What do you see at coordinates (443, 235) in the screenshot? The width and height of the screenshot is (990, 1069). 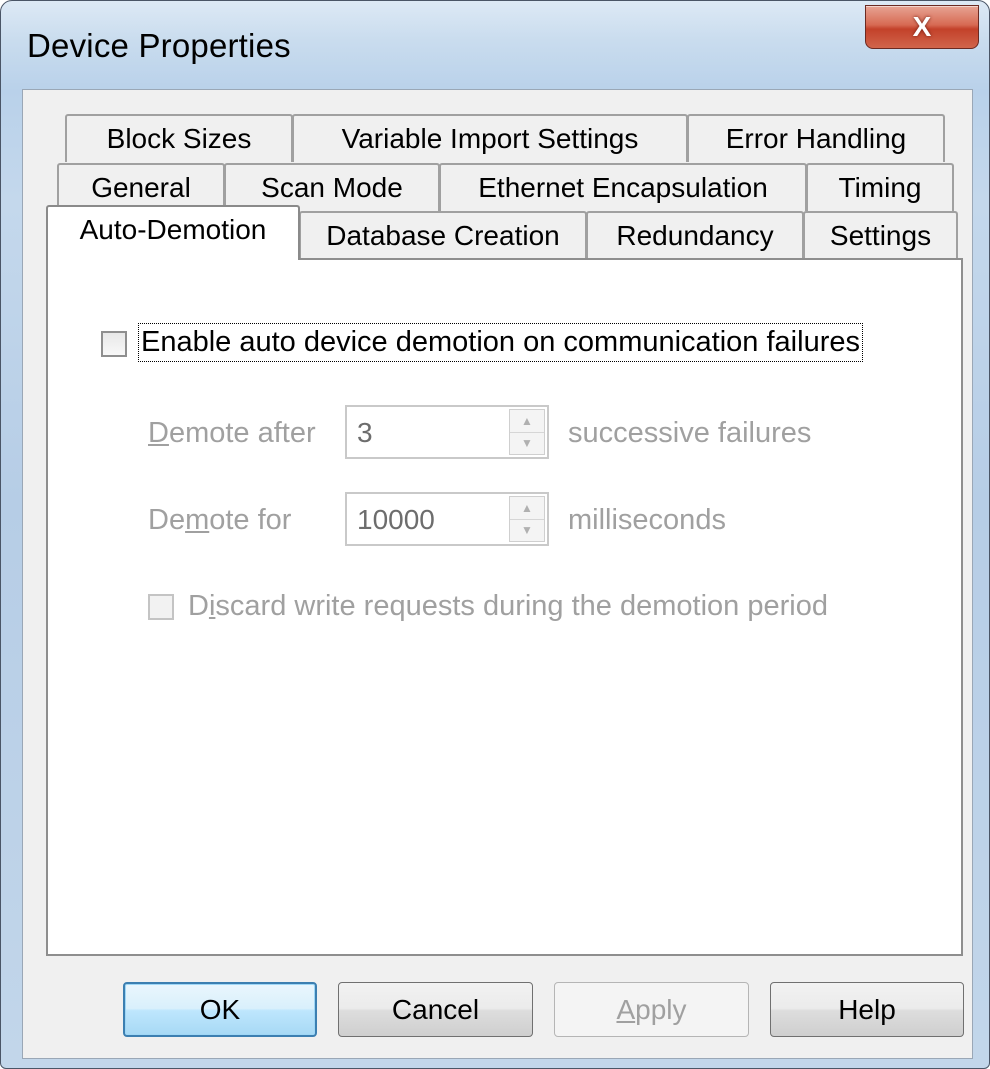 I see `tab-database-creation: Database Creation` at bounding box center [443, 235].